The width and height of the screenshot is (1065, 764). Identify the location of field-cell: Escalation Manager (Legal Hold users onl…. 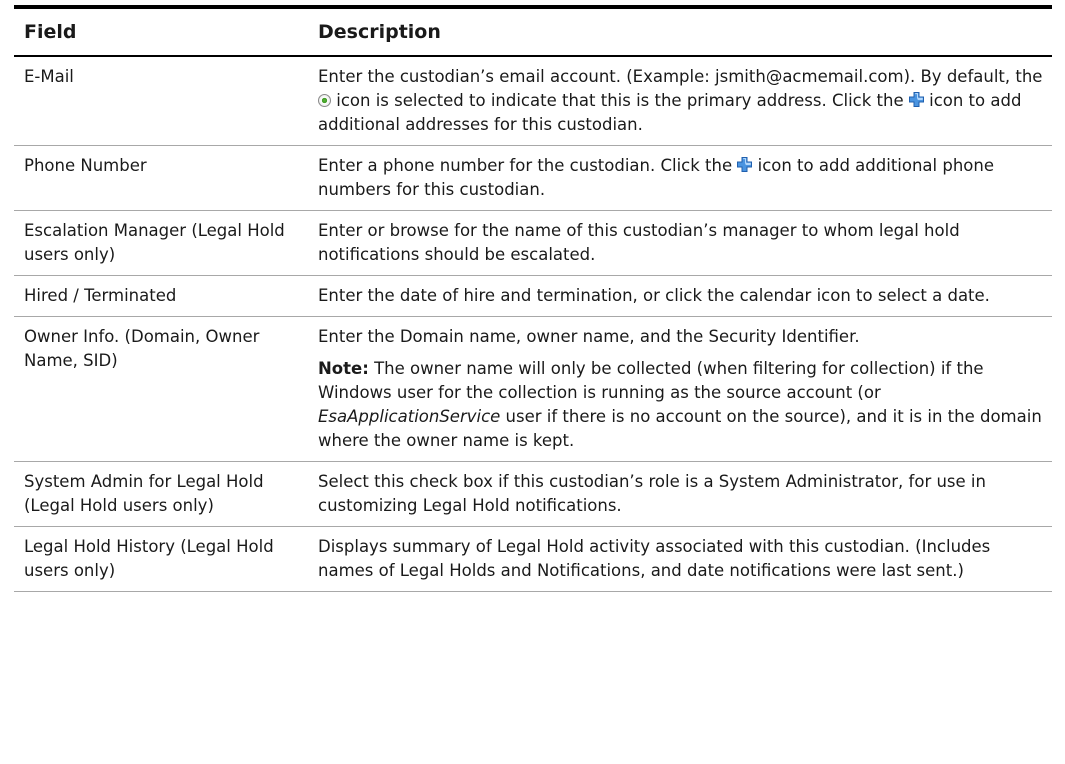
(159, 243).